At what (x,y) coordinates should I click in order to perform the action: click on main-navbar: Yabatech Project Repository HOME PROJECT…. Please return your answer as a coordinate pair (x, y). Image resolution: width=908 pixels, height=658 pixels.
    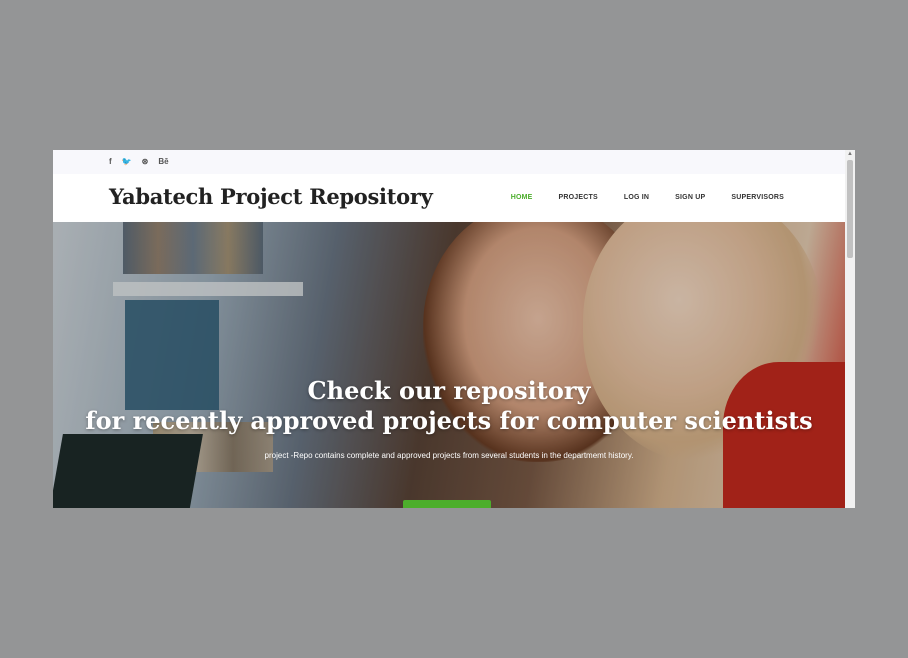
    Looking at the image, I should click on (449, 198).